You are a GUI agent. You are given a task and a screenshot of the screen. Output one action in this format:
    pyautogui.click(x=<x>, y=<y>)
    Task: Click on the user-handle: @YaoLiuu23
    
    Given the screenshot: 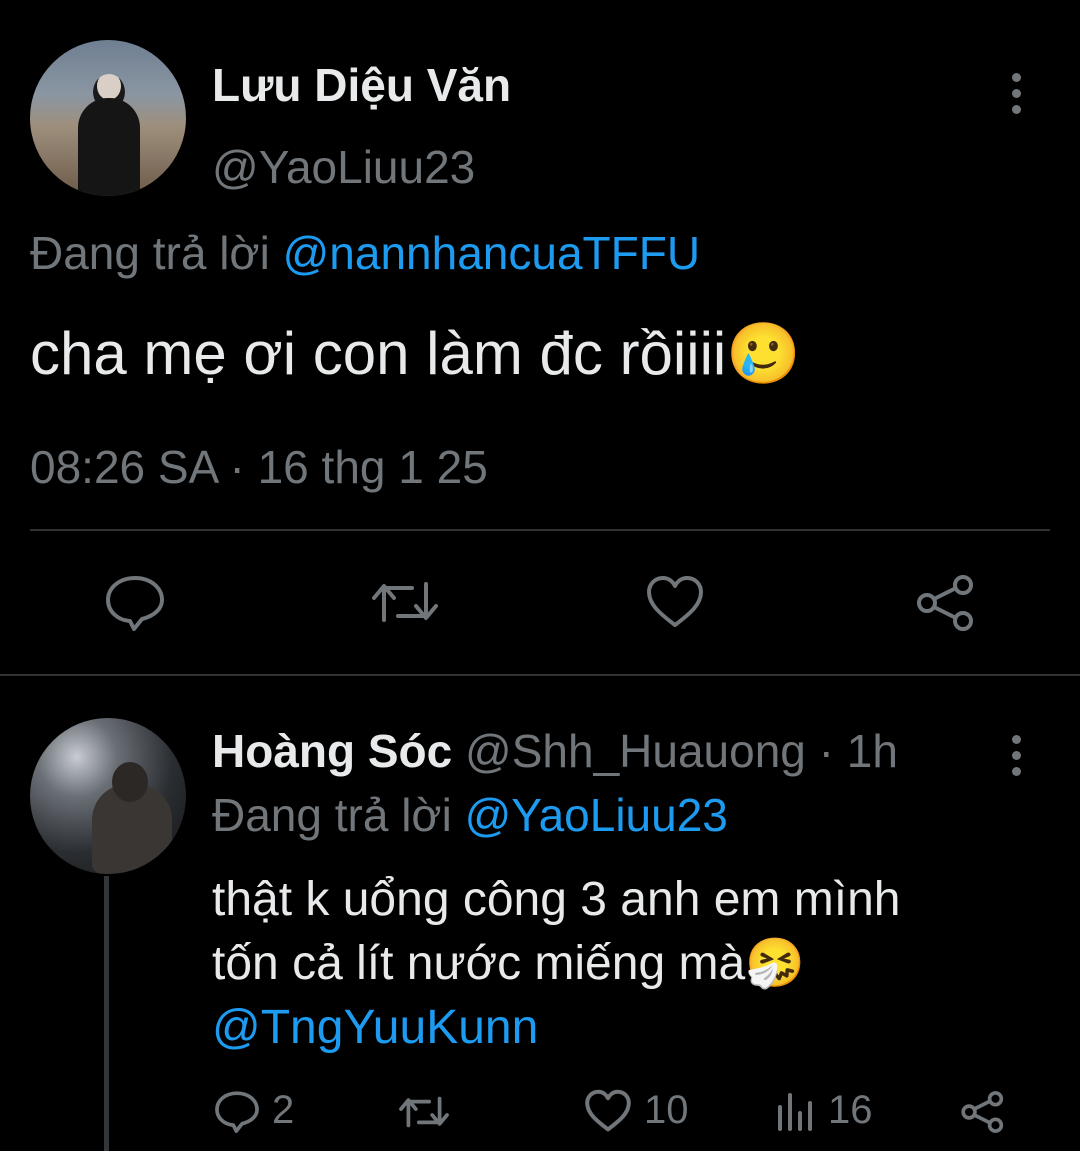 What is the action you would take?
    pyautogui.click(x=343, y=167)
    